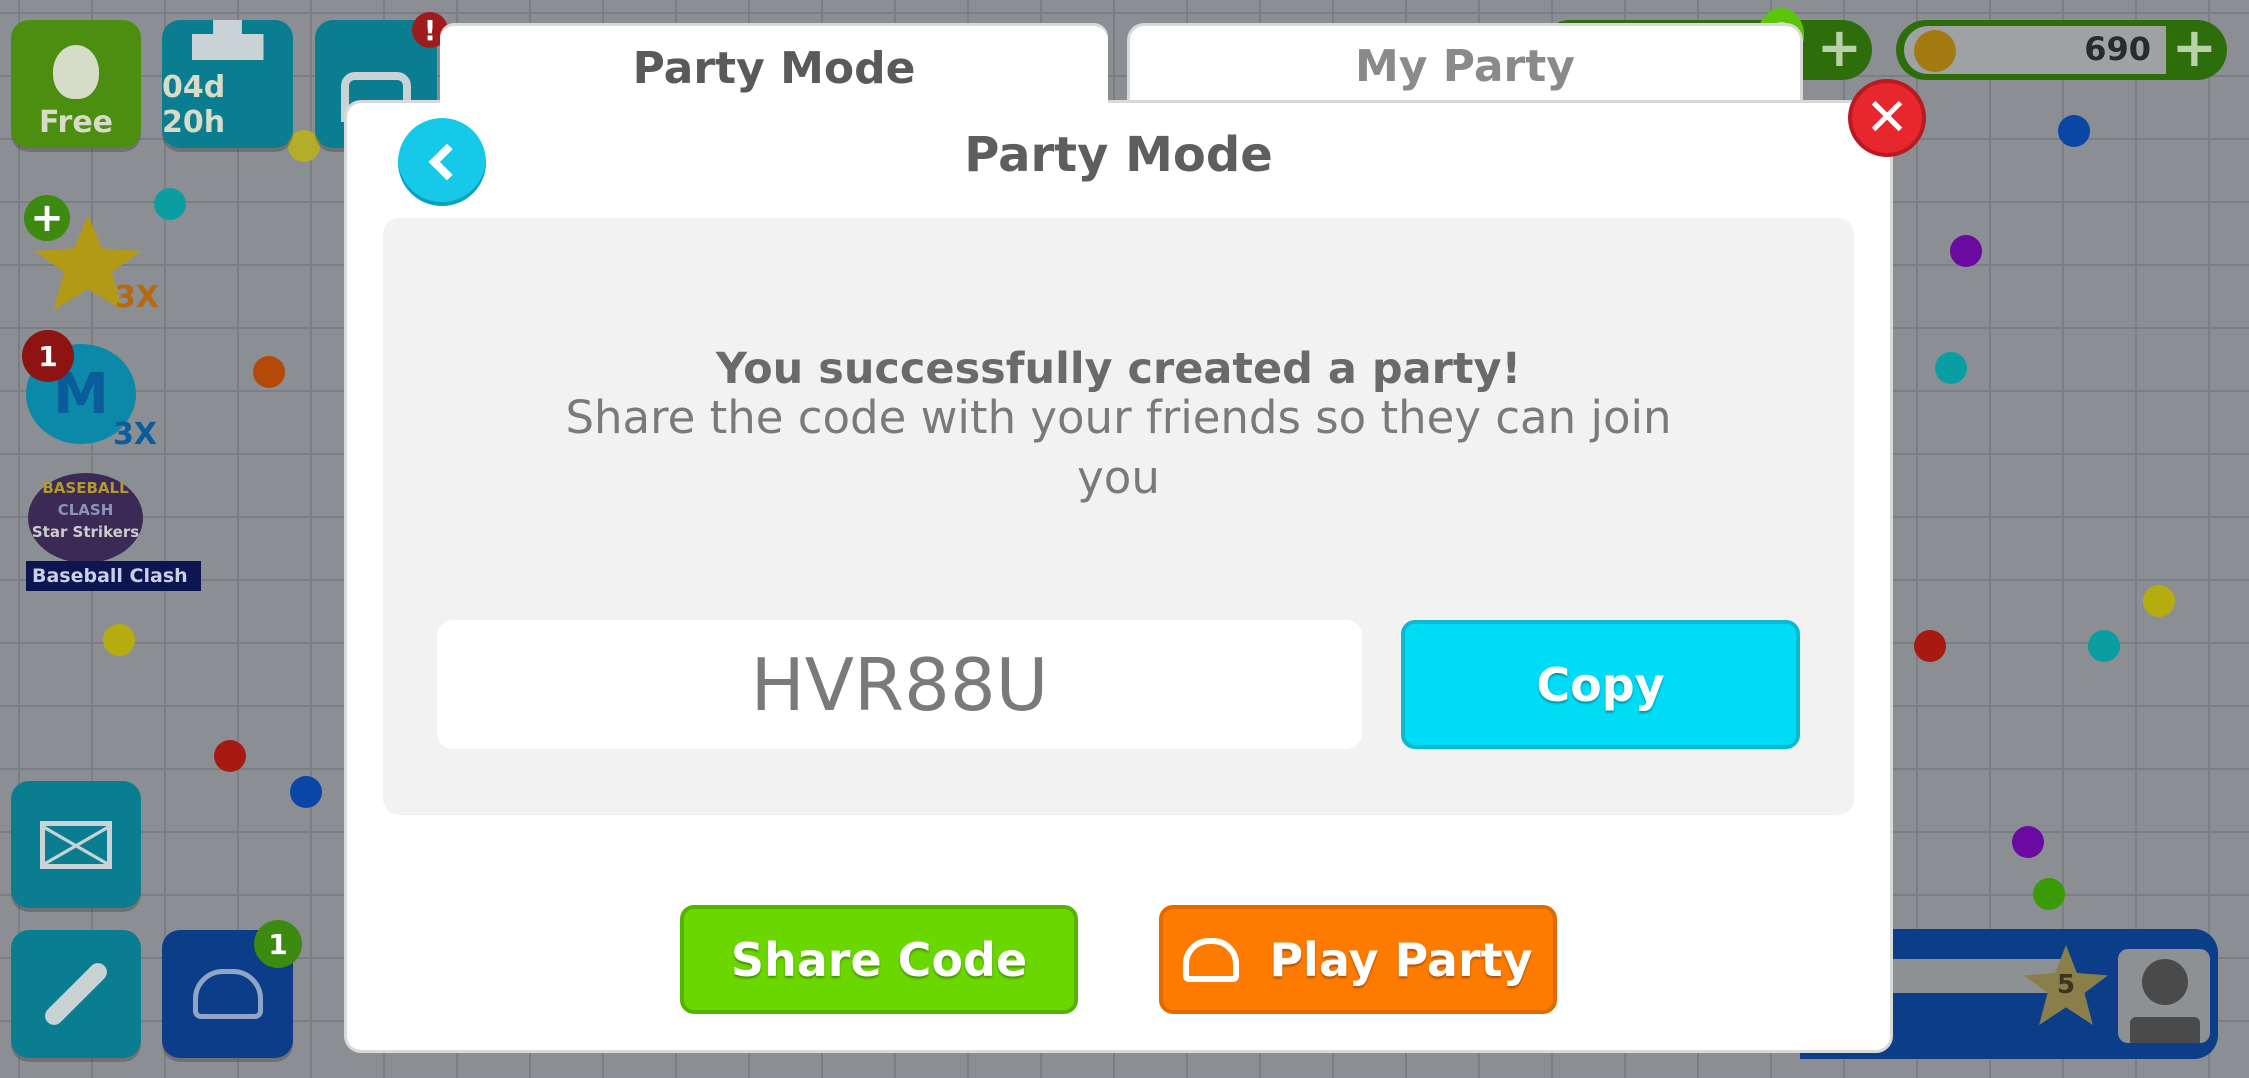 The image size is (2249, 1078). Describe the element at coordinates (85, 510) in the screenshot. I see `logo-text: CLASH` at that location.